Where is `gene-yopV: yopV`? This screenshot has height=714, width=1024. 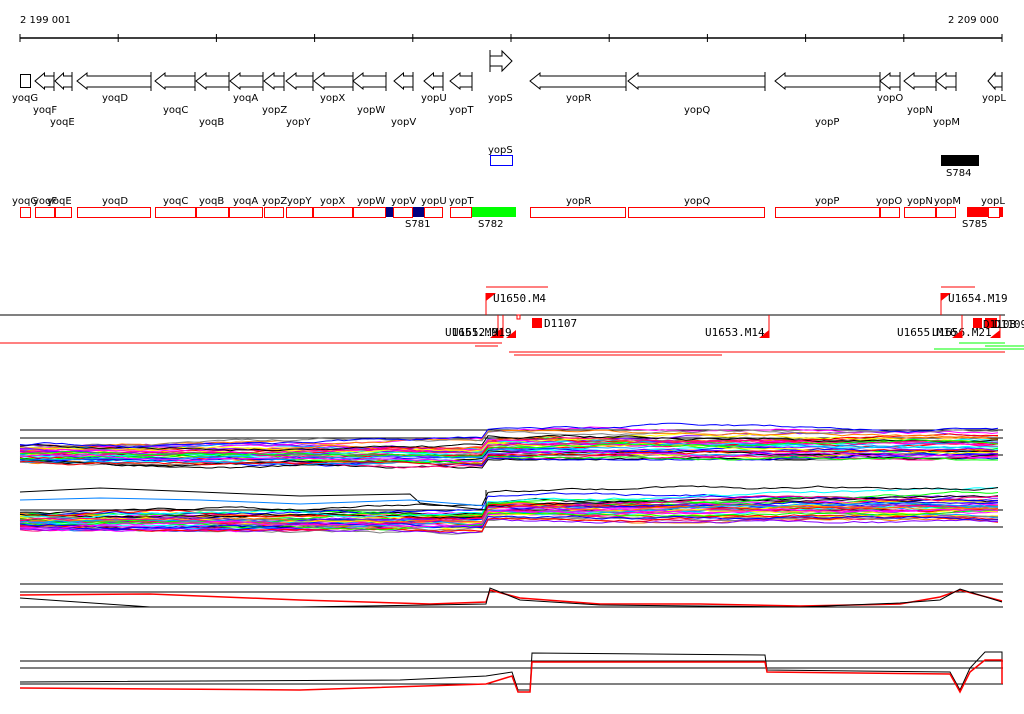 gene-yopV: yopV is located at coordinates (403, 99).